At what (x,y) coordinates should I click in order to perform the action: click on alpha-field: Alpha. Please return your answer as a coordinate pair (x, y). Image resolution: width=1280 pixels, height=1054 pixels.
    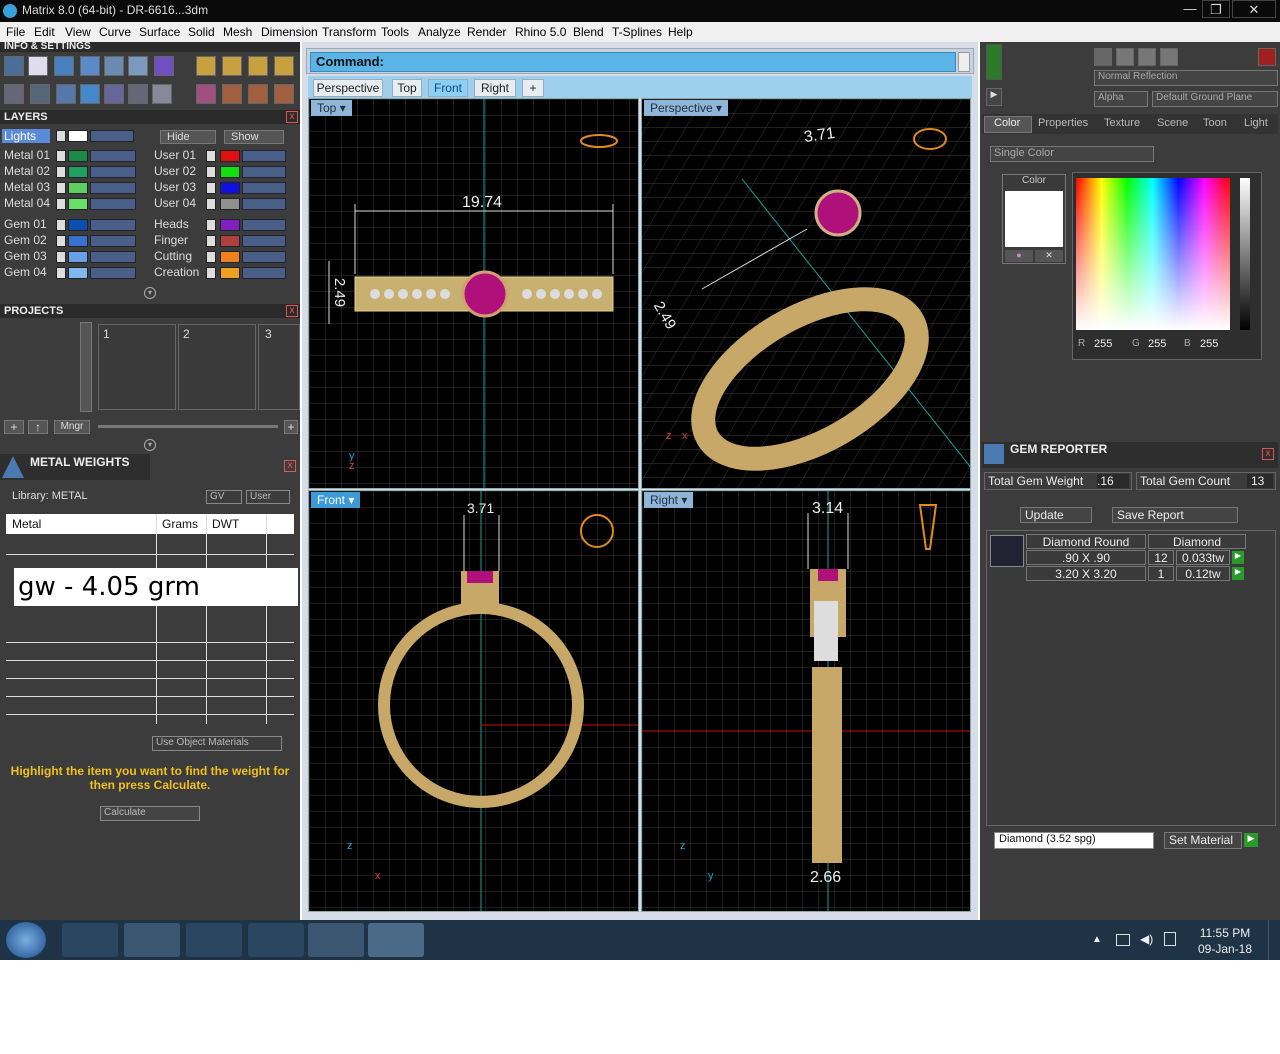
    Looking at the image, I should click on (1121, 99).